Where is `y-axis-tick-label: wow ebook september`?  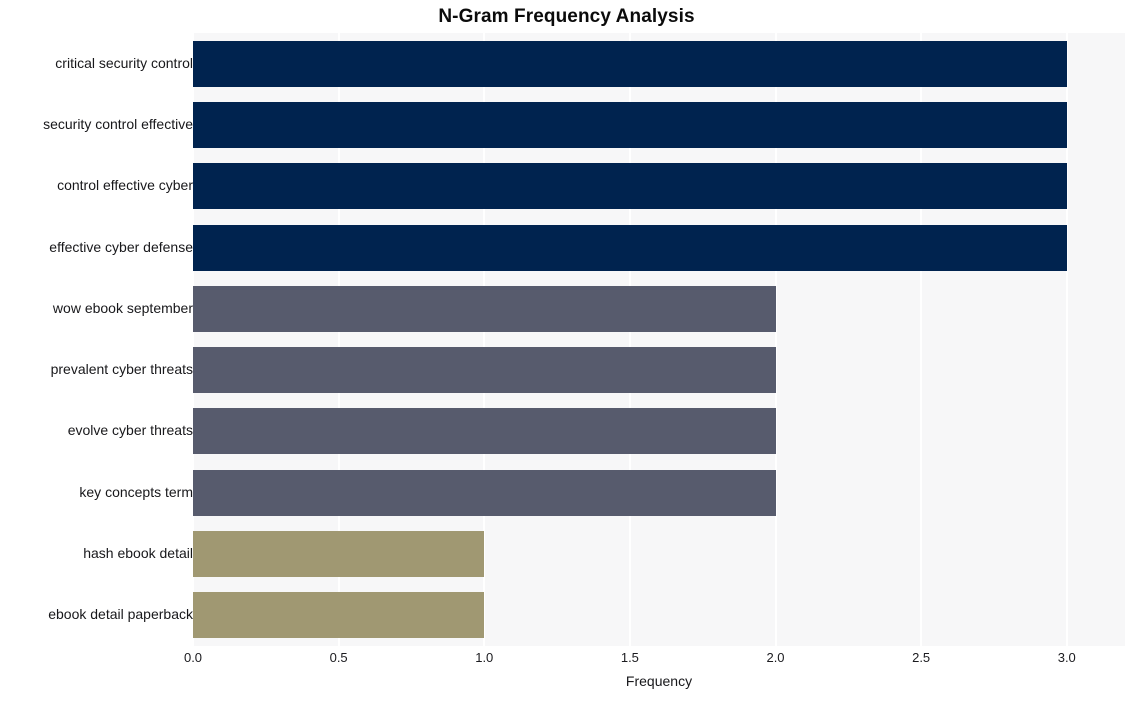 y-axis-tick-label: wow ebook september is located at coordinates (122, 307).